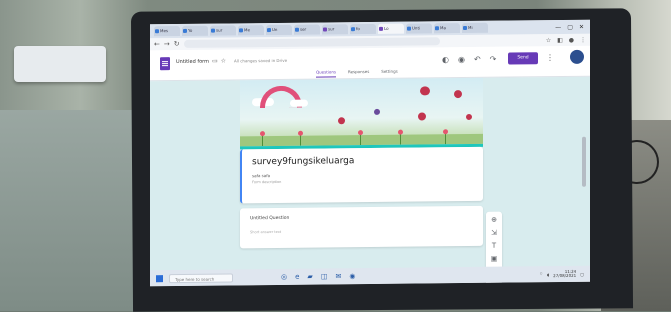 This screenshot has width=671, height=312. What do you see at coordinates (338, 276) in the screenshot?
I see `mail-icon: ✉` at bounding box center [338, 276].